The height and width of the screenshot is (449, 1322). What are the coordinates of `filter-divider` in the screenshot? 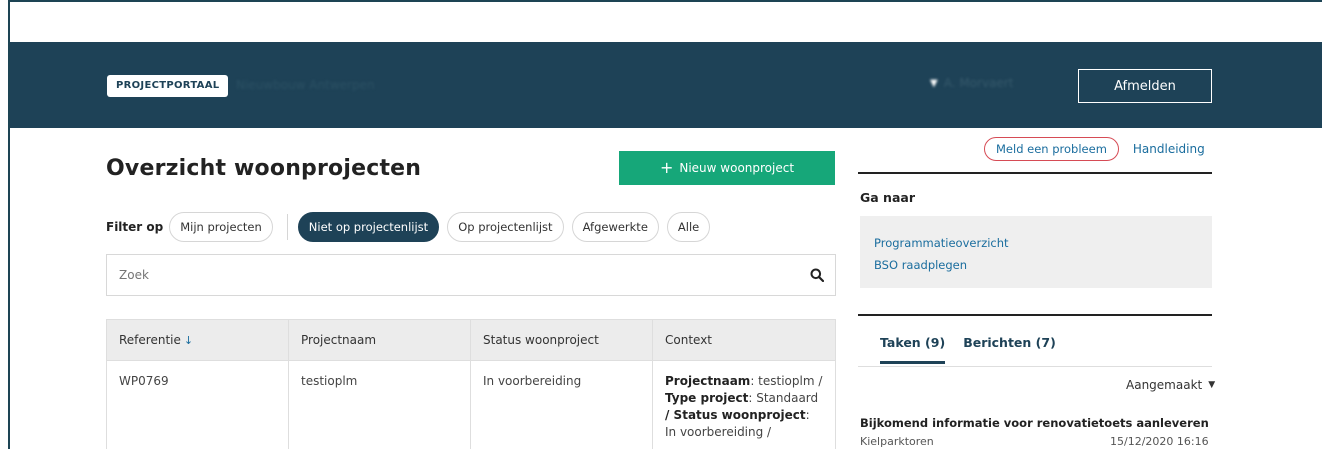 It's located at (287, 227).